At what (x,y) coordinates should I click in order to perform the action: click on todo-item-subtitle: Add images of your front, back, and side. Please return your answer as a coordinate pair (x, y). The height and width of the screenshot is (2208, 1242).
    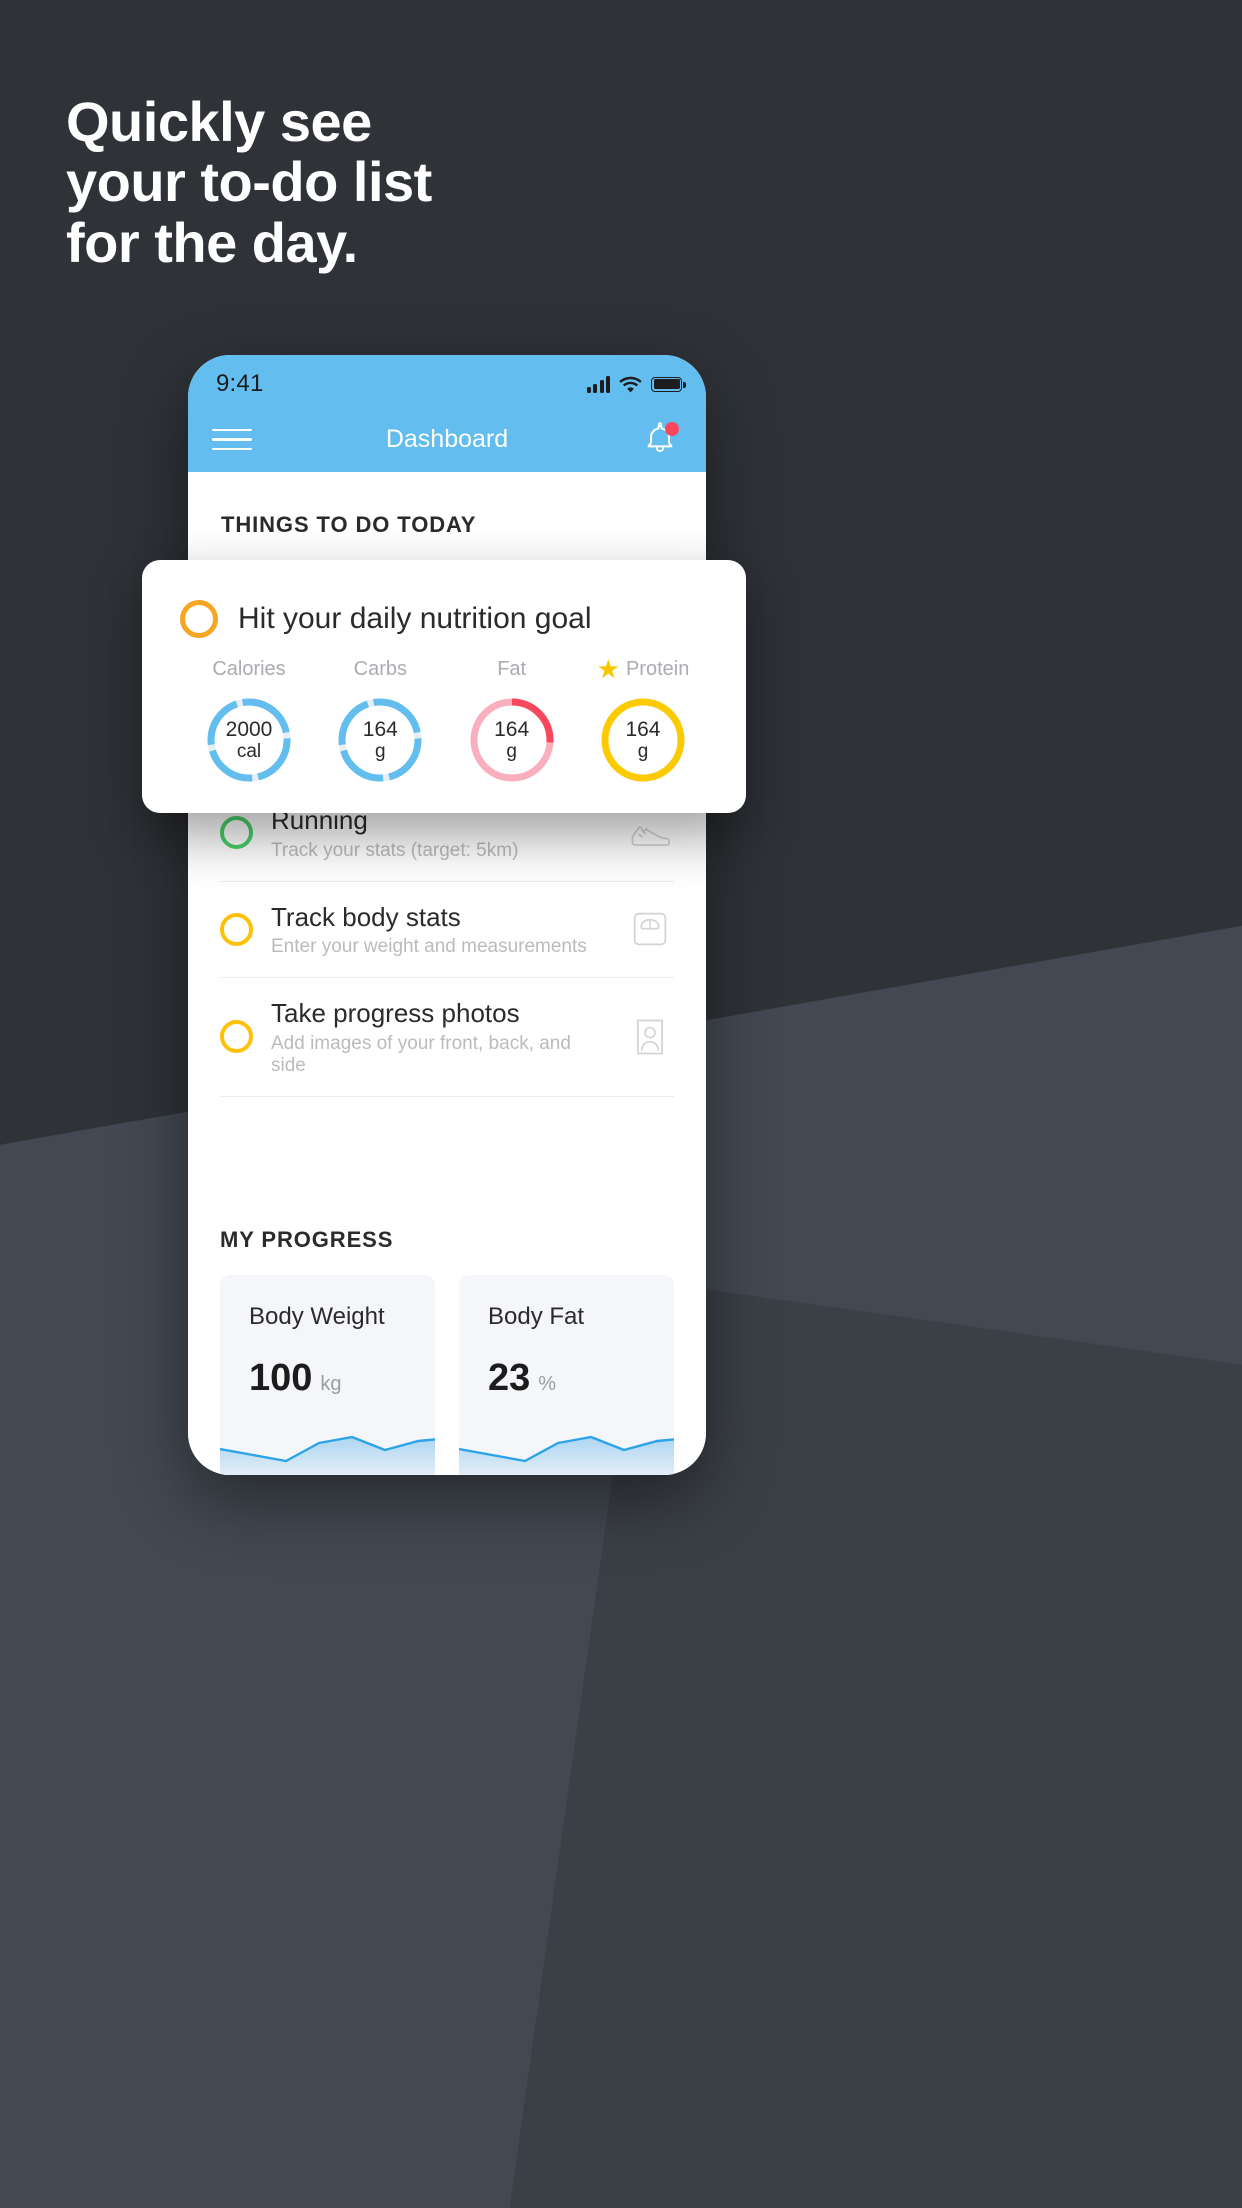
    Looking at the image, I should click on (421, 1054).